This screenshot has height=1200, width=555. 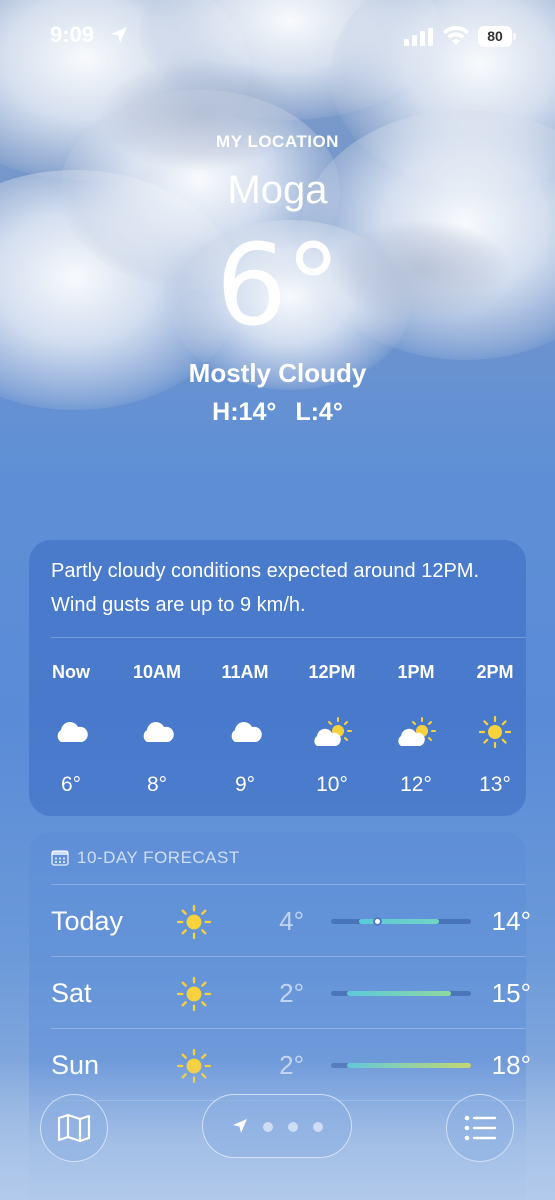 I want to click on cellular-signal-icon, so click(x=418, y=37).